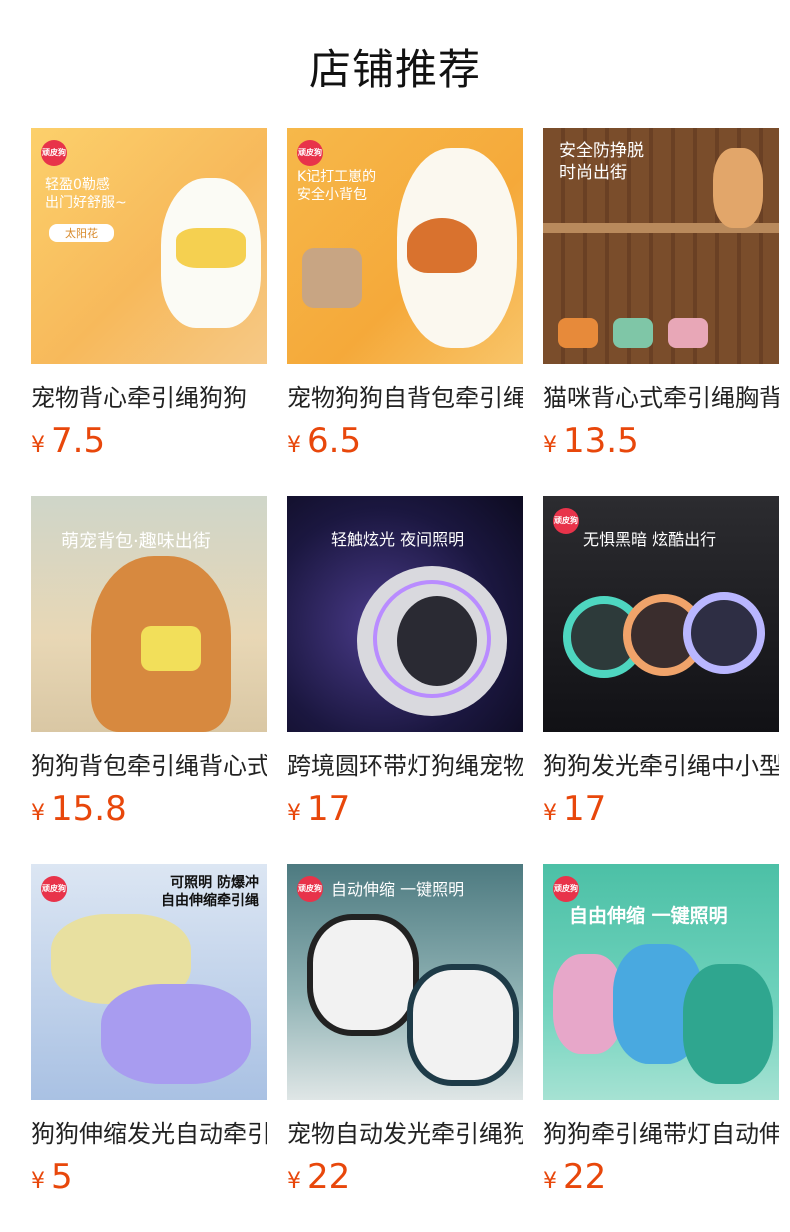 The width and height of the screenshot is (790, 1232). Describe the element at coordinates (149, 246) in the screenshot. I see `product-image: 顽皮狗 轻盈0勒感 出门好舒服~ 太阳花` at that location.